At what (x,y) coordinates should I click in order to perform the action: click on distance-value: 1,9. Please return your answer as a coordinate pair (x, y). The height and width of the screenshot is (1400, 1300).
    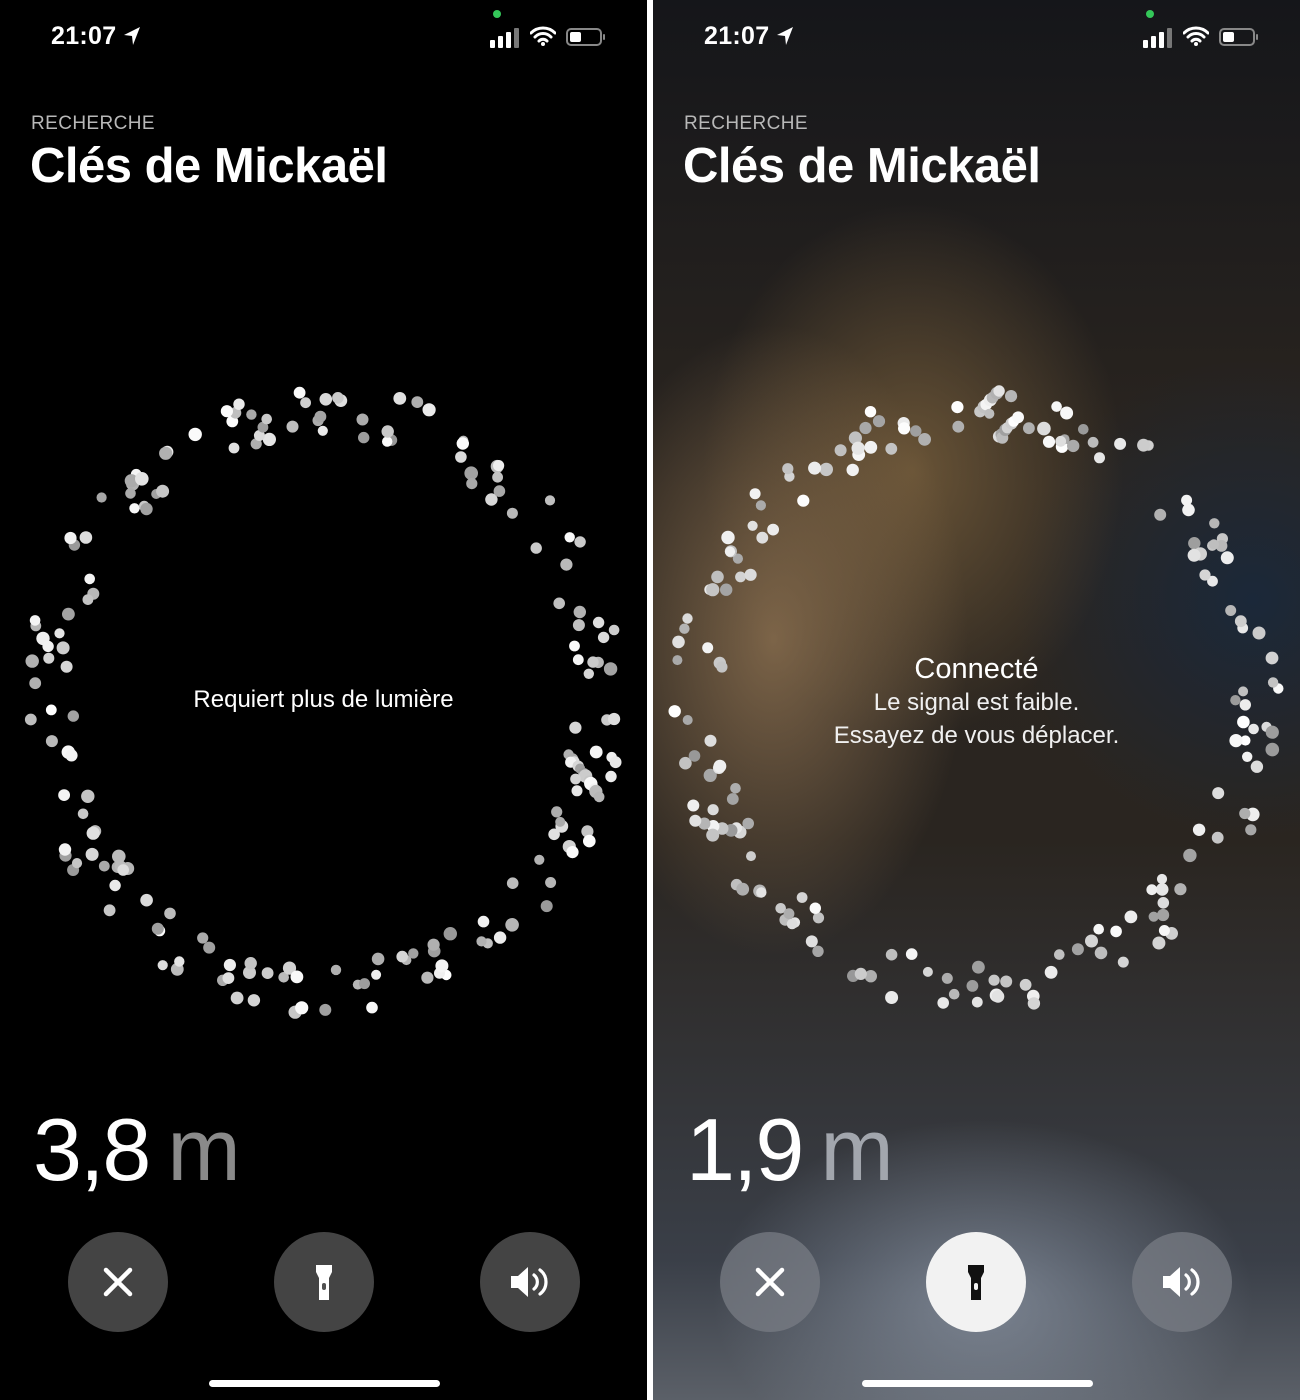
    Looking at the image, I should click on (745, 1149).